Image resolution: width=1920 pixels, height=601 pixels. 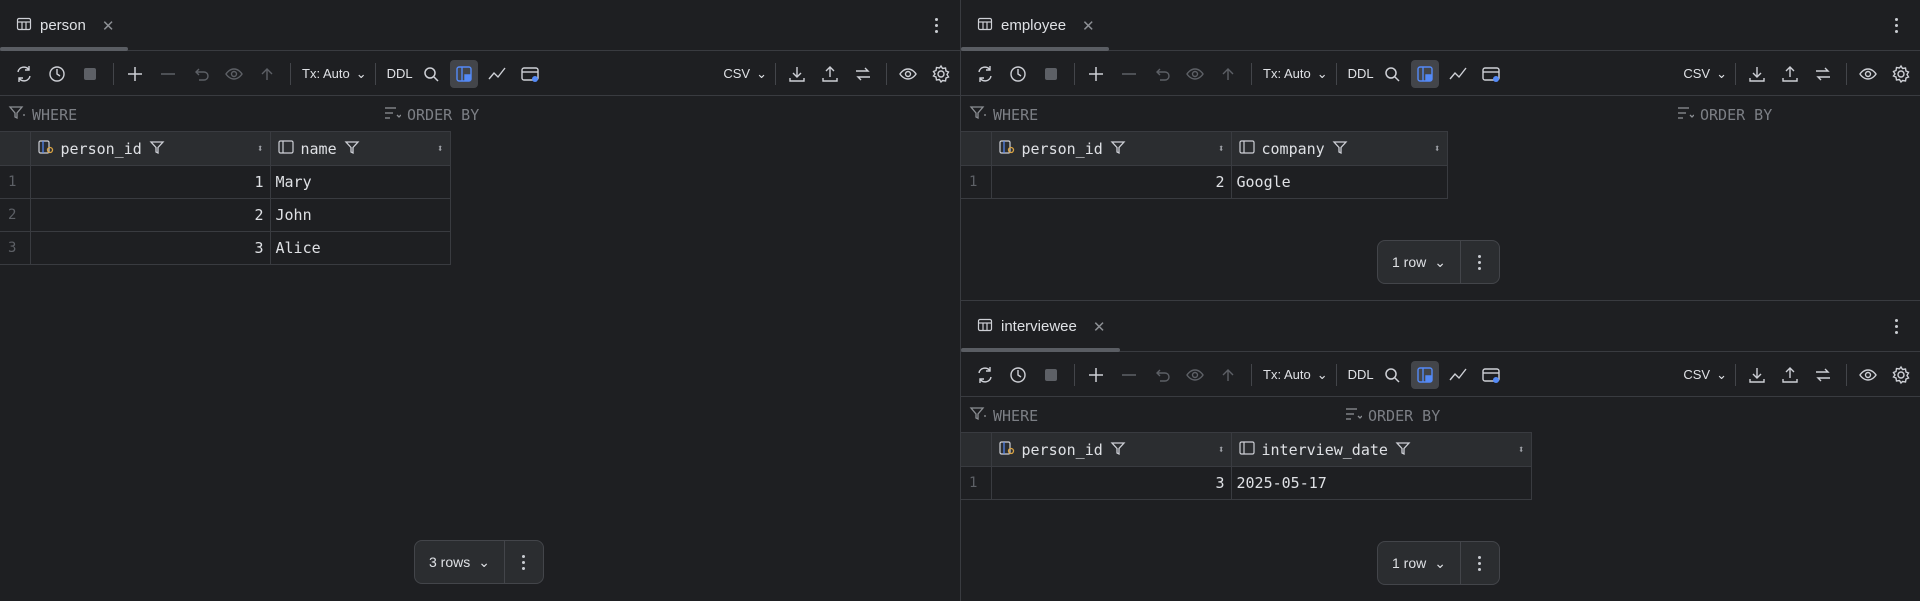 I want to click on cell-name: Alice, so click(x=360, y=248).